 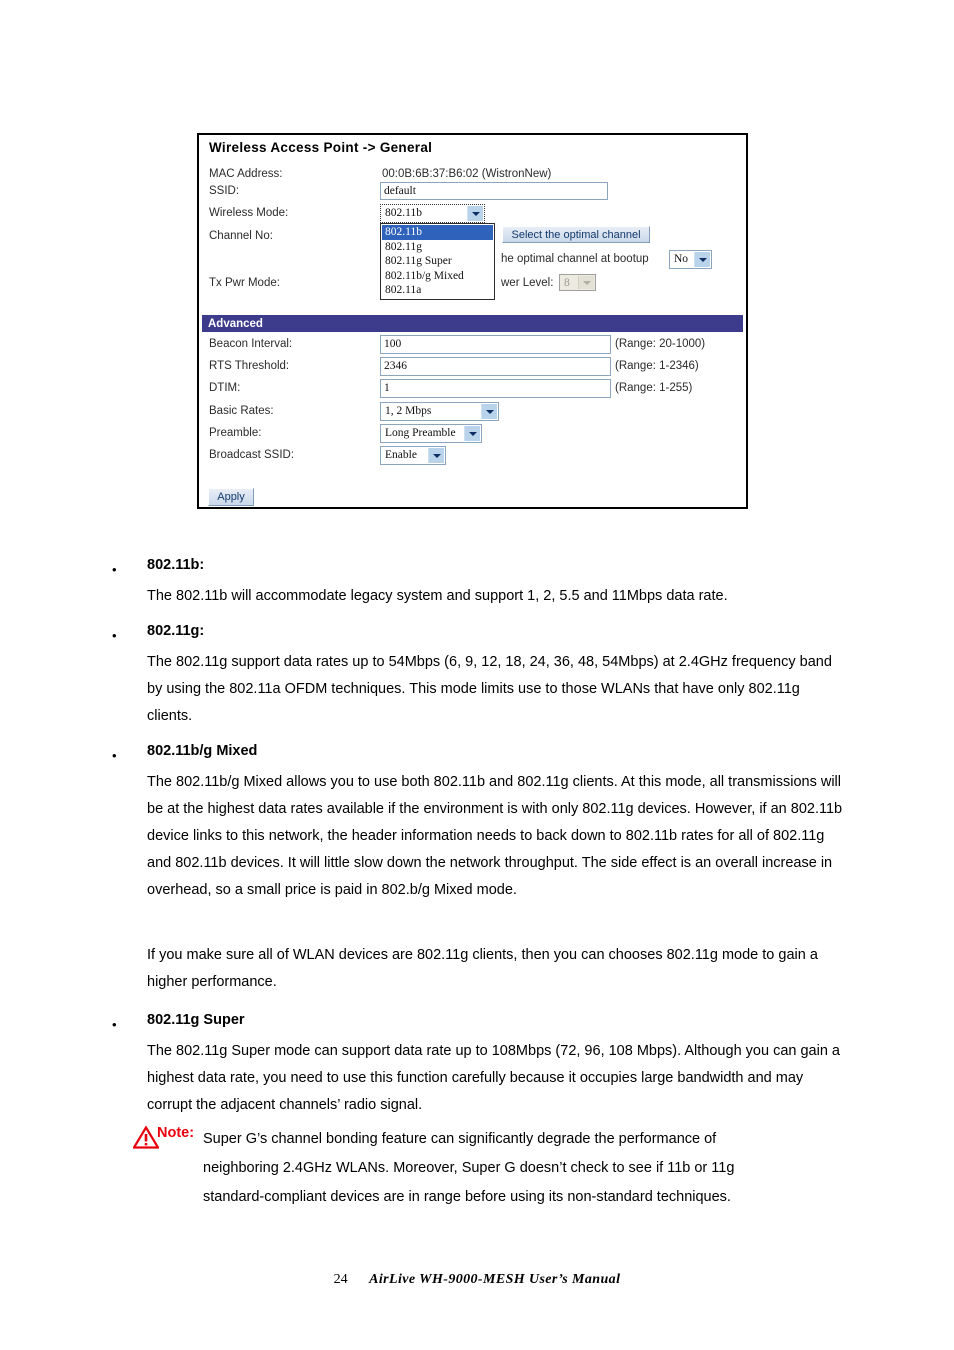 I want to click on dtim-input: 1, so click(x=495, y=388).